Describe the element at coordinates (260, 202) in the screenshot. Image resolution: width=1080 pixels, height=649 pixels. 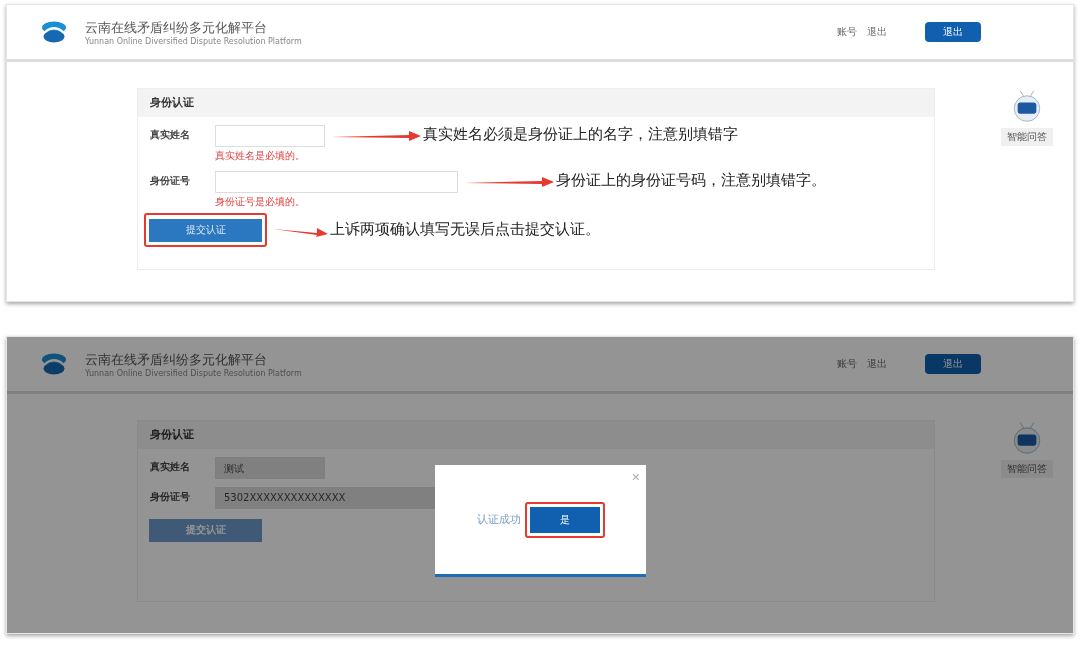
I see `error-message: 身份证号是必填的。` at that location.